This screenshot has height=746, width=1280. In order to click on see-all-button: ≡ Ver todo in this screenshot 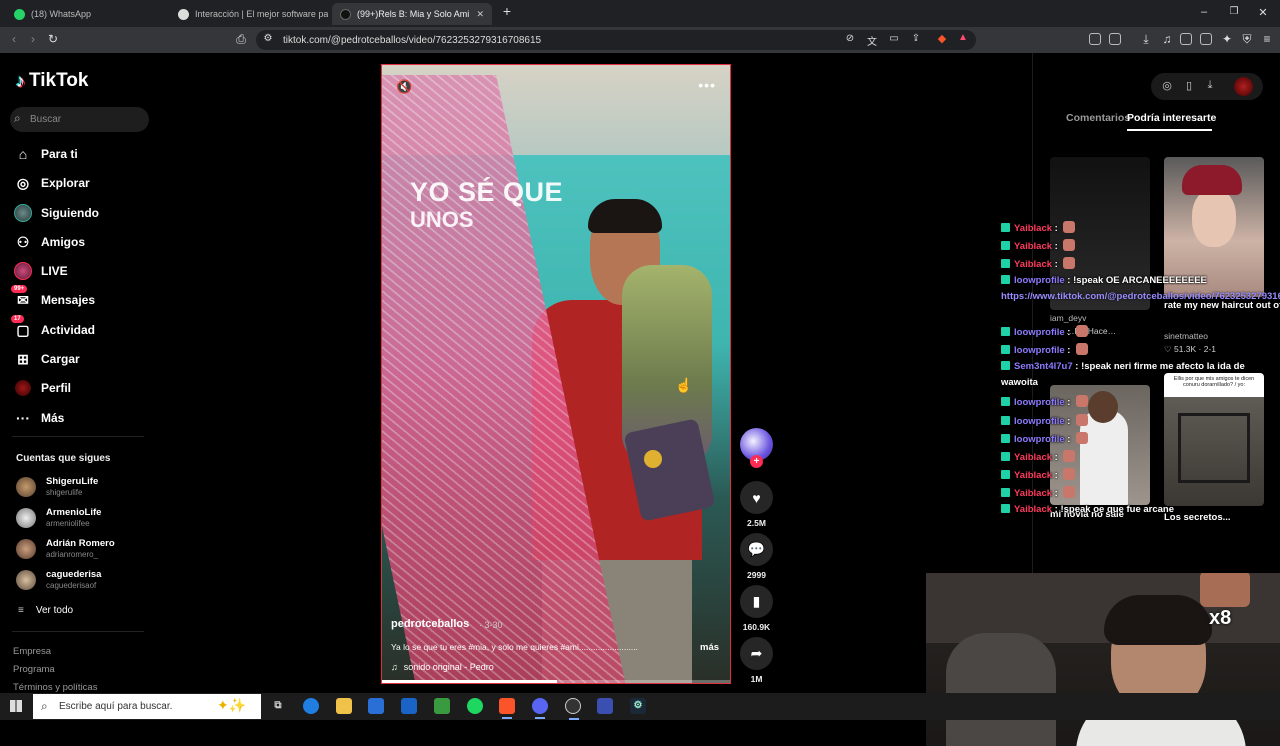, I will do `click(45, 610)`.